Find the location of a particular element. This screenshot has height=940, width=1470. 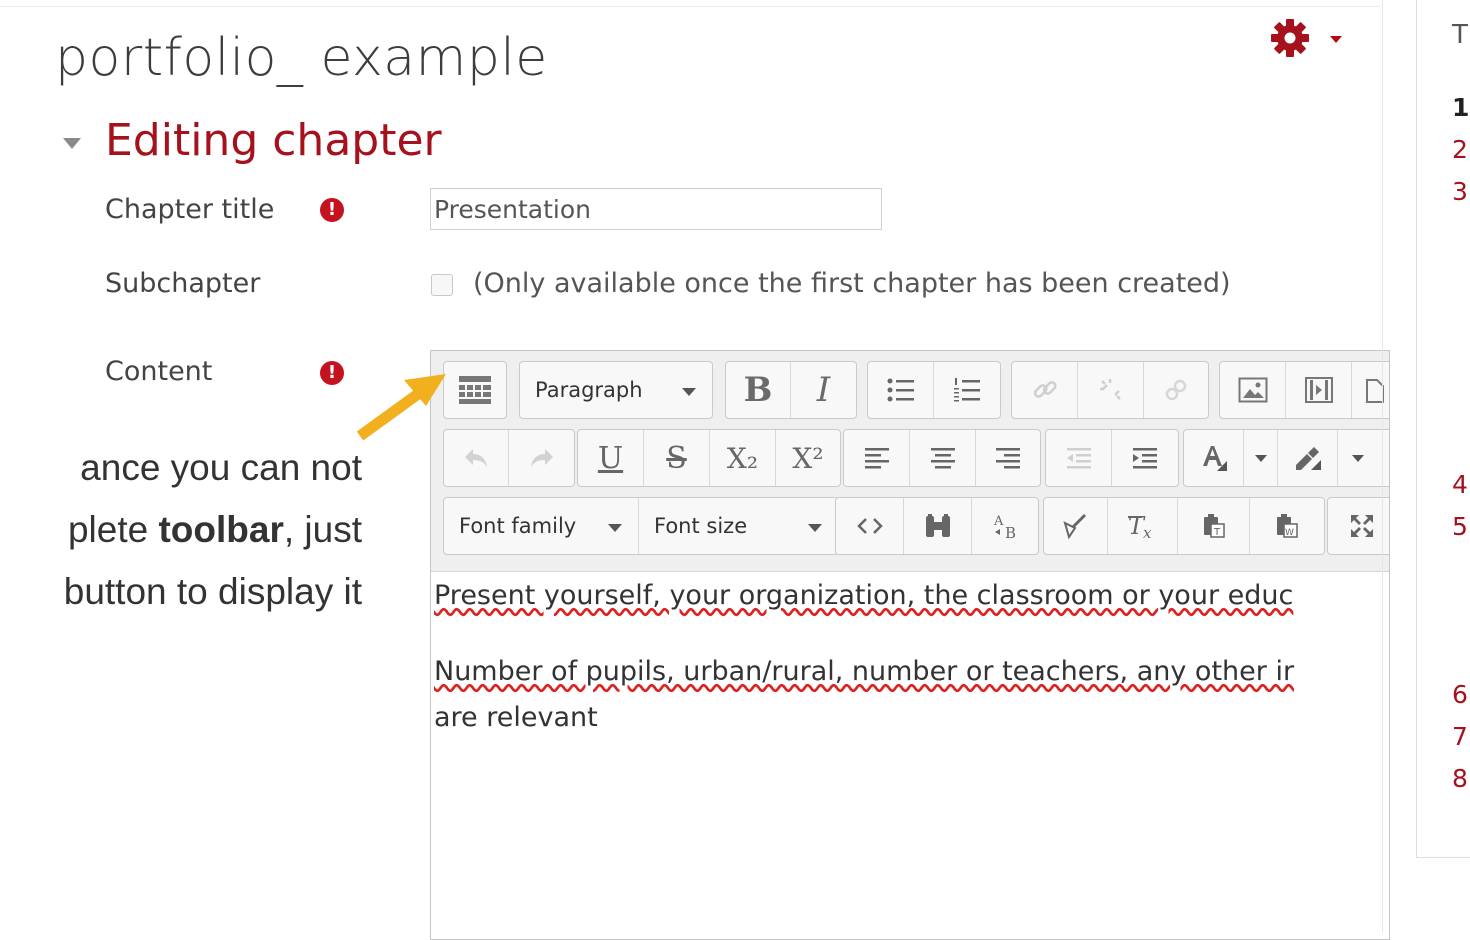

subchapter-label: Subchapter is located at coordinates (183, 283).